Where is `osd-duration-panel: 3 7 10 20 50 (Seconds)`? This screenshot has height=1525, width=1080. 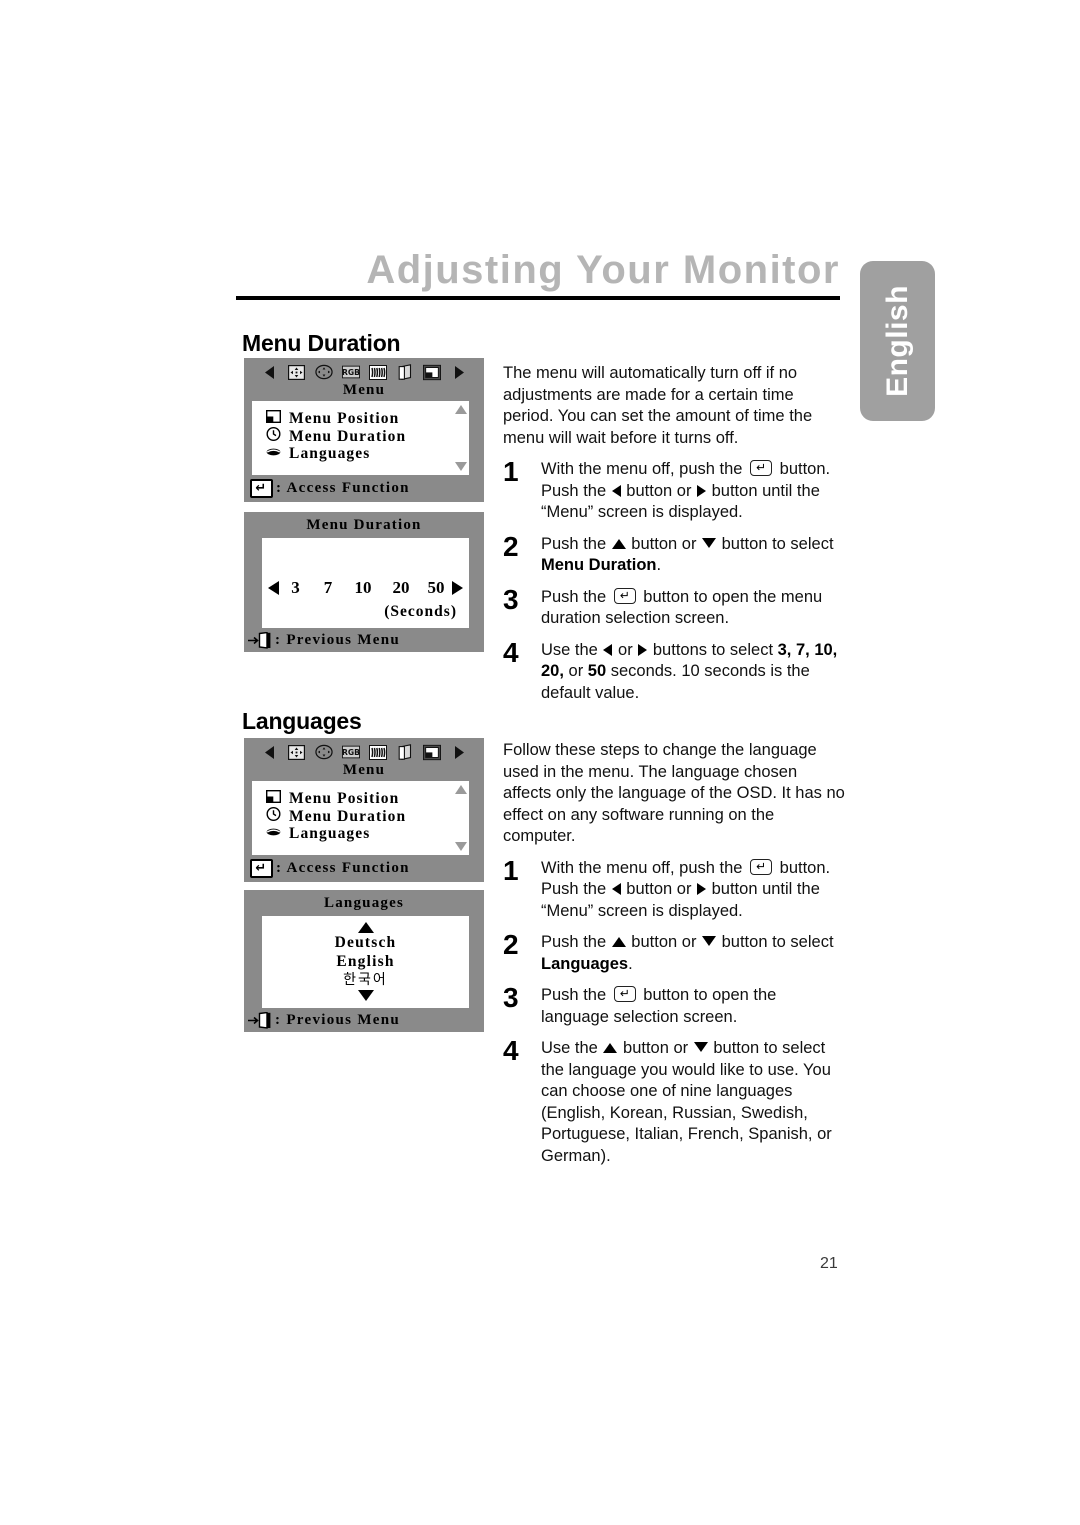
osd-duration-panel: 3 7 10 20 50 (Seconds) is located at coordinates (365, 583).